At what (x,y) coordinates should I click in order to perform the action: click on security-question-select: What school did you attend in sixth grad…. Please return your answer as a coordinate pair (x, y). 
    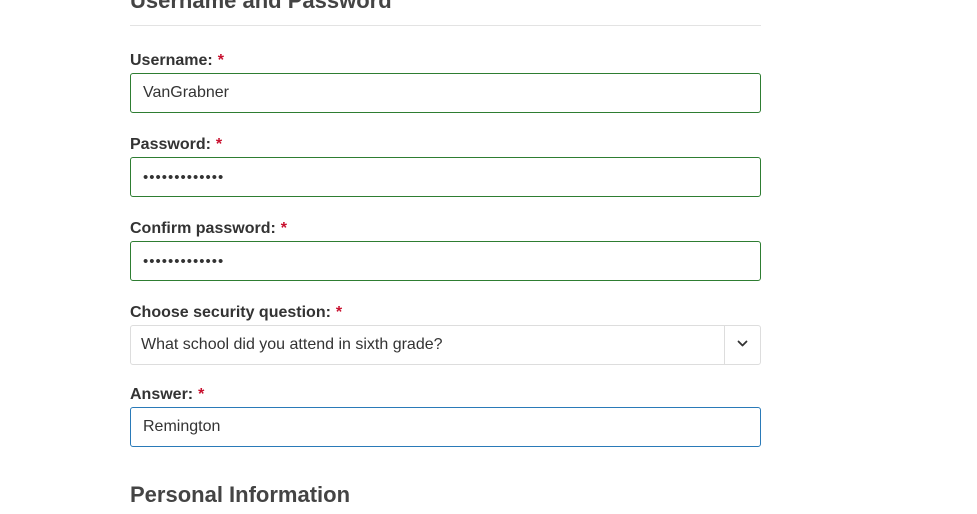
    Looking at the image, I should click on (445, 345).